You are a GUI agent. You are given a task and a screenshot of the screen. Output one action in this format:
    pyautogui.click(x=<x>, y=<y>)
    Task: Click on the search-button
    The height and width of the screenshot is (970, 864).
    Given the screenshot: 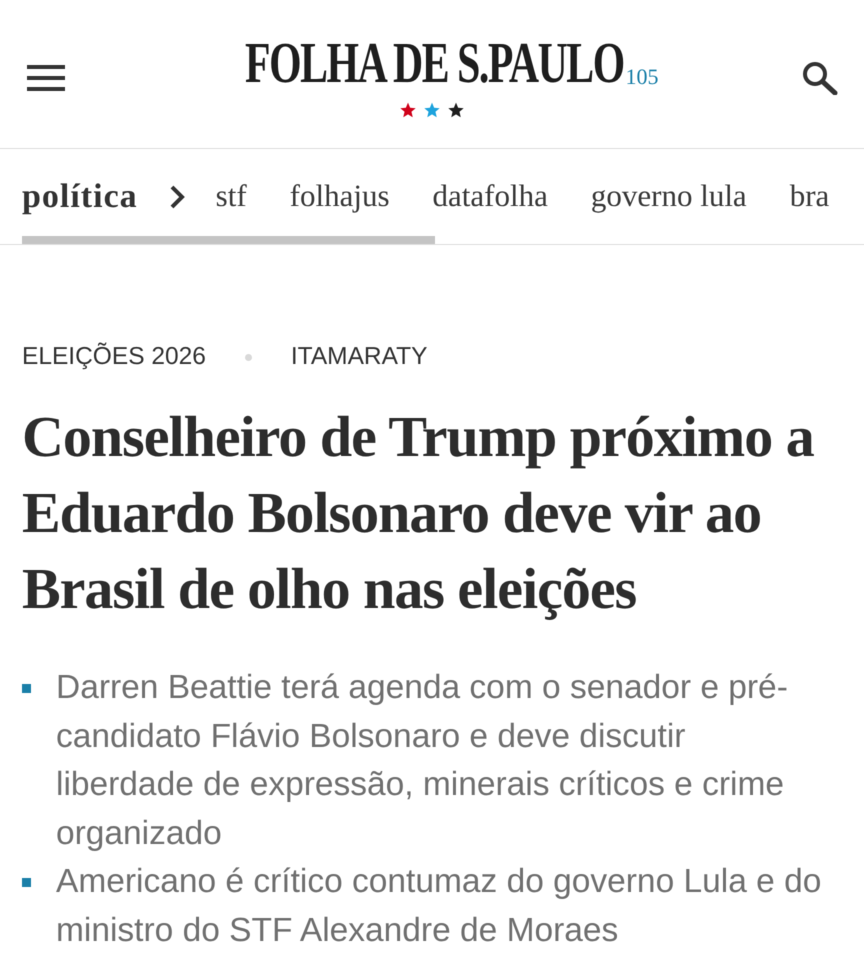 What is the action you would take?
    pyautogui.click(x=820, y=78)
    